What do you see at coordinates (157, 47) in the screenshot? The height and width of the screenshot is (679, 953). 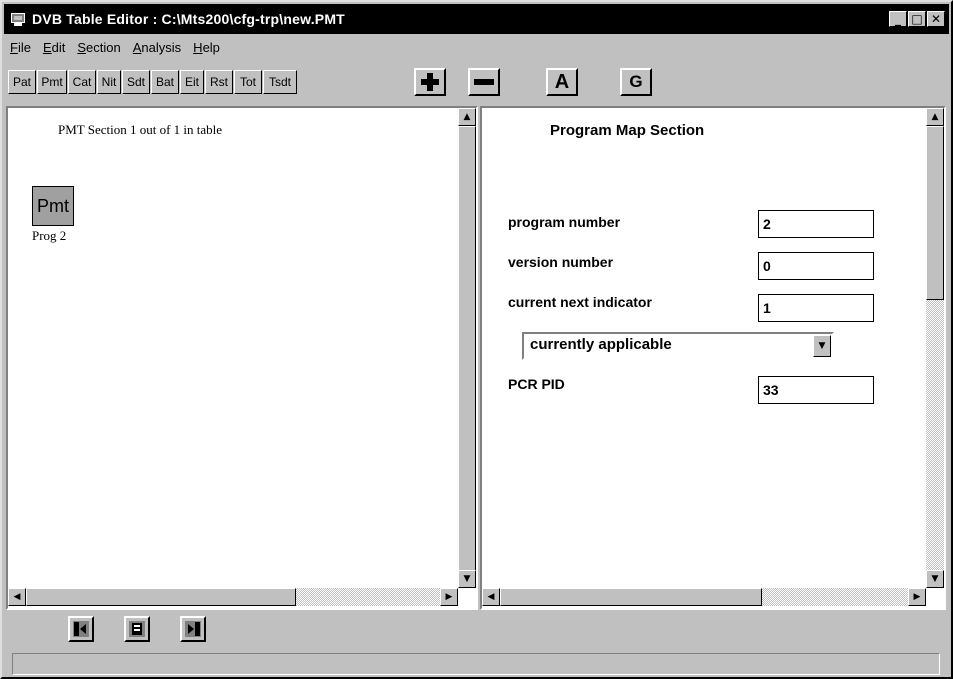 I see `menu-analysis: Analysis` at bounding box center [157, 47].